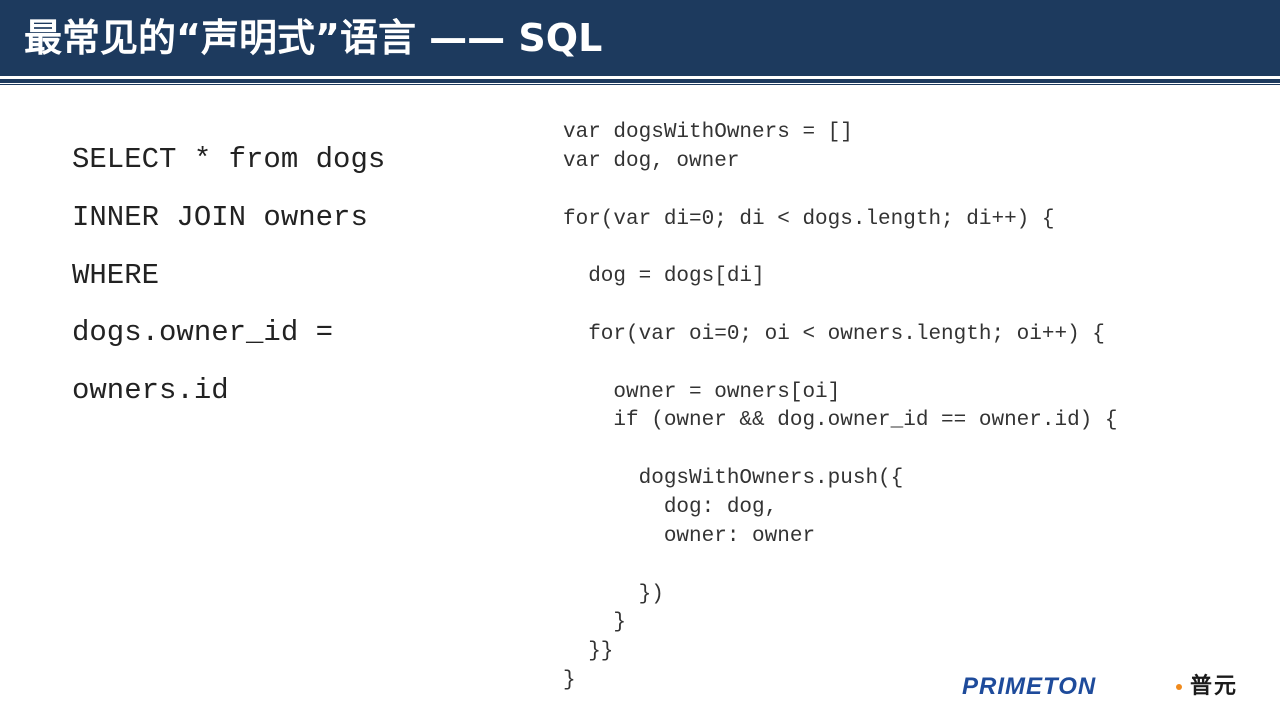 The height and width of the screenshot is (720, 1280). I want to click on sql-line: owners.id, so click(150, 391).